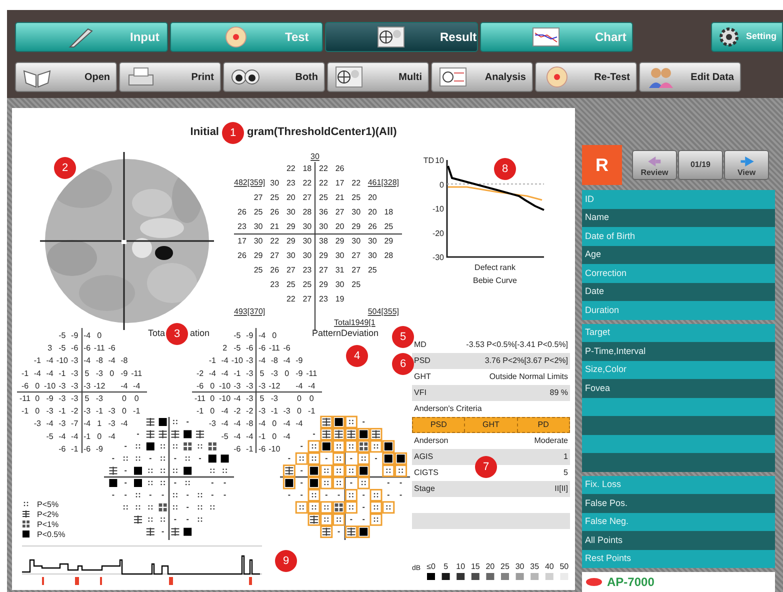 The width and height of the screenshot is (783, 592). I want to click on toolbar-button: Edit Data, so click(690, 77).